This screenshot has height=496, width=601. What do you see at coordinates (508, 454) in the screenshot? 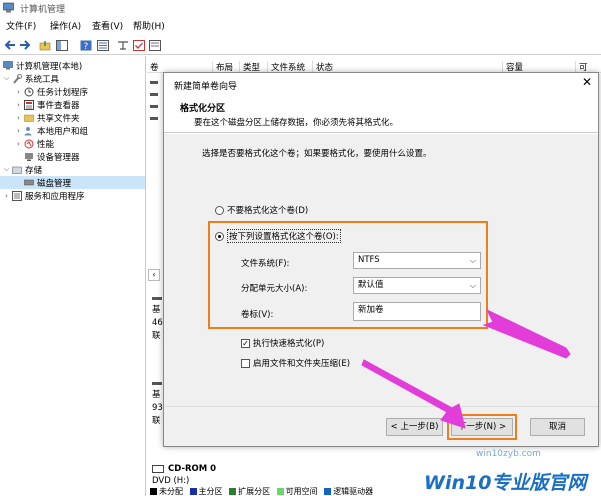
I see `watermark-site: win10zyb.com` at bounding box center [508, 454].